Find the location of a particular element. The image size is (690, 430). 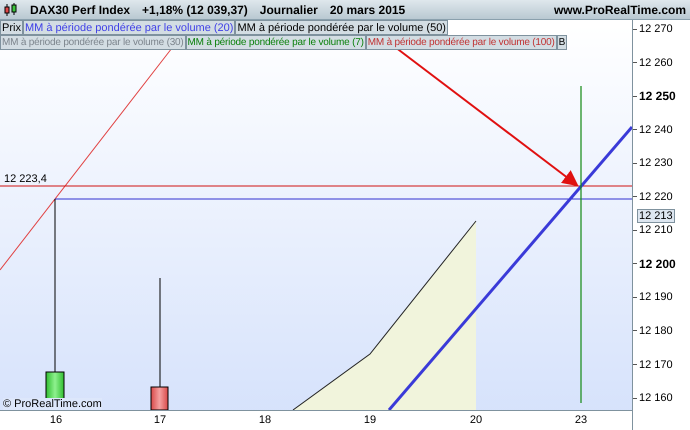

price-marker: 12 213 is located at coordinates (656, 216).